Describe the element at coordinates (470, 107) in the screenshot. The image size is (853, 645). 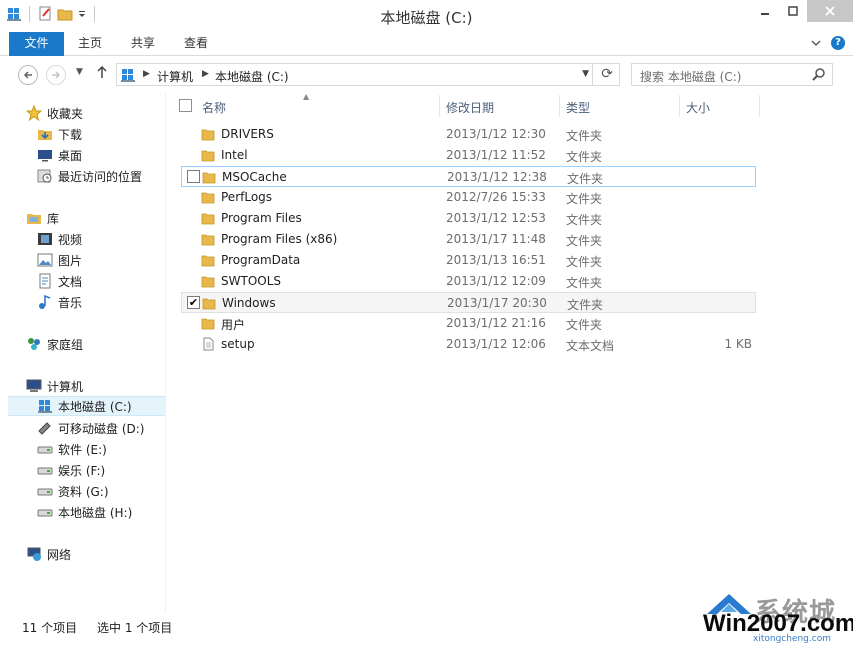
I see `column-date: 修改日期` at that location.